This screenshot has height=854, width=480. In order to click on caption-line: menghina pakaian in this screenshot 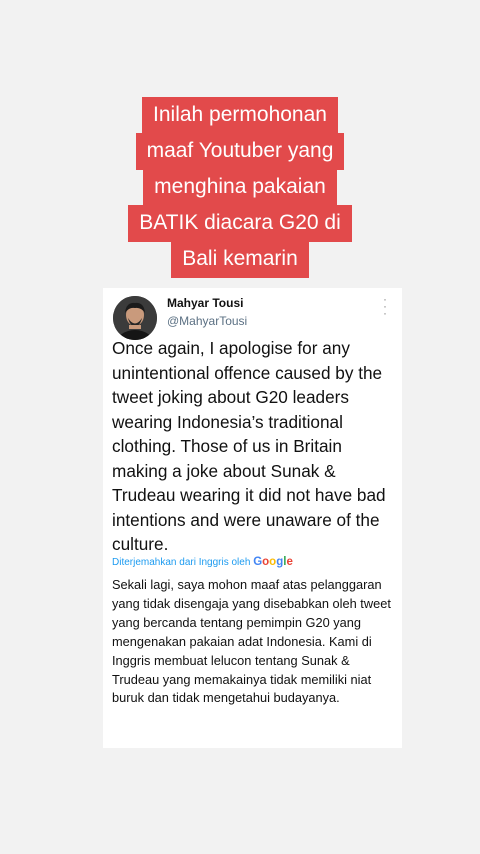, I will do `click(240, 187)`.